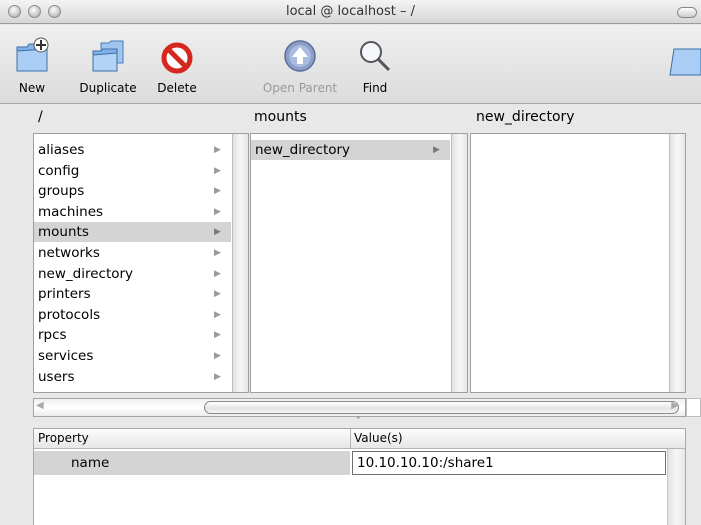  What do you see at coordinates (61, 150) in the screenshot?
I see `list-item-label: aliases` at bounding box center [61, 150].